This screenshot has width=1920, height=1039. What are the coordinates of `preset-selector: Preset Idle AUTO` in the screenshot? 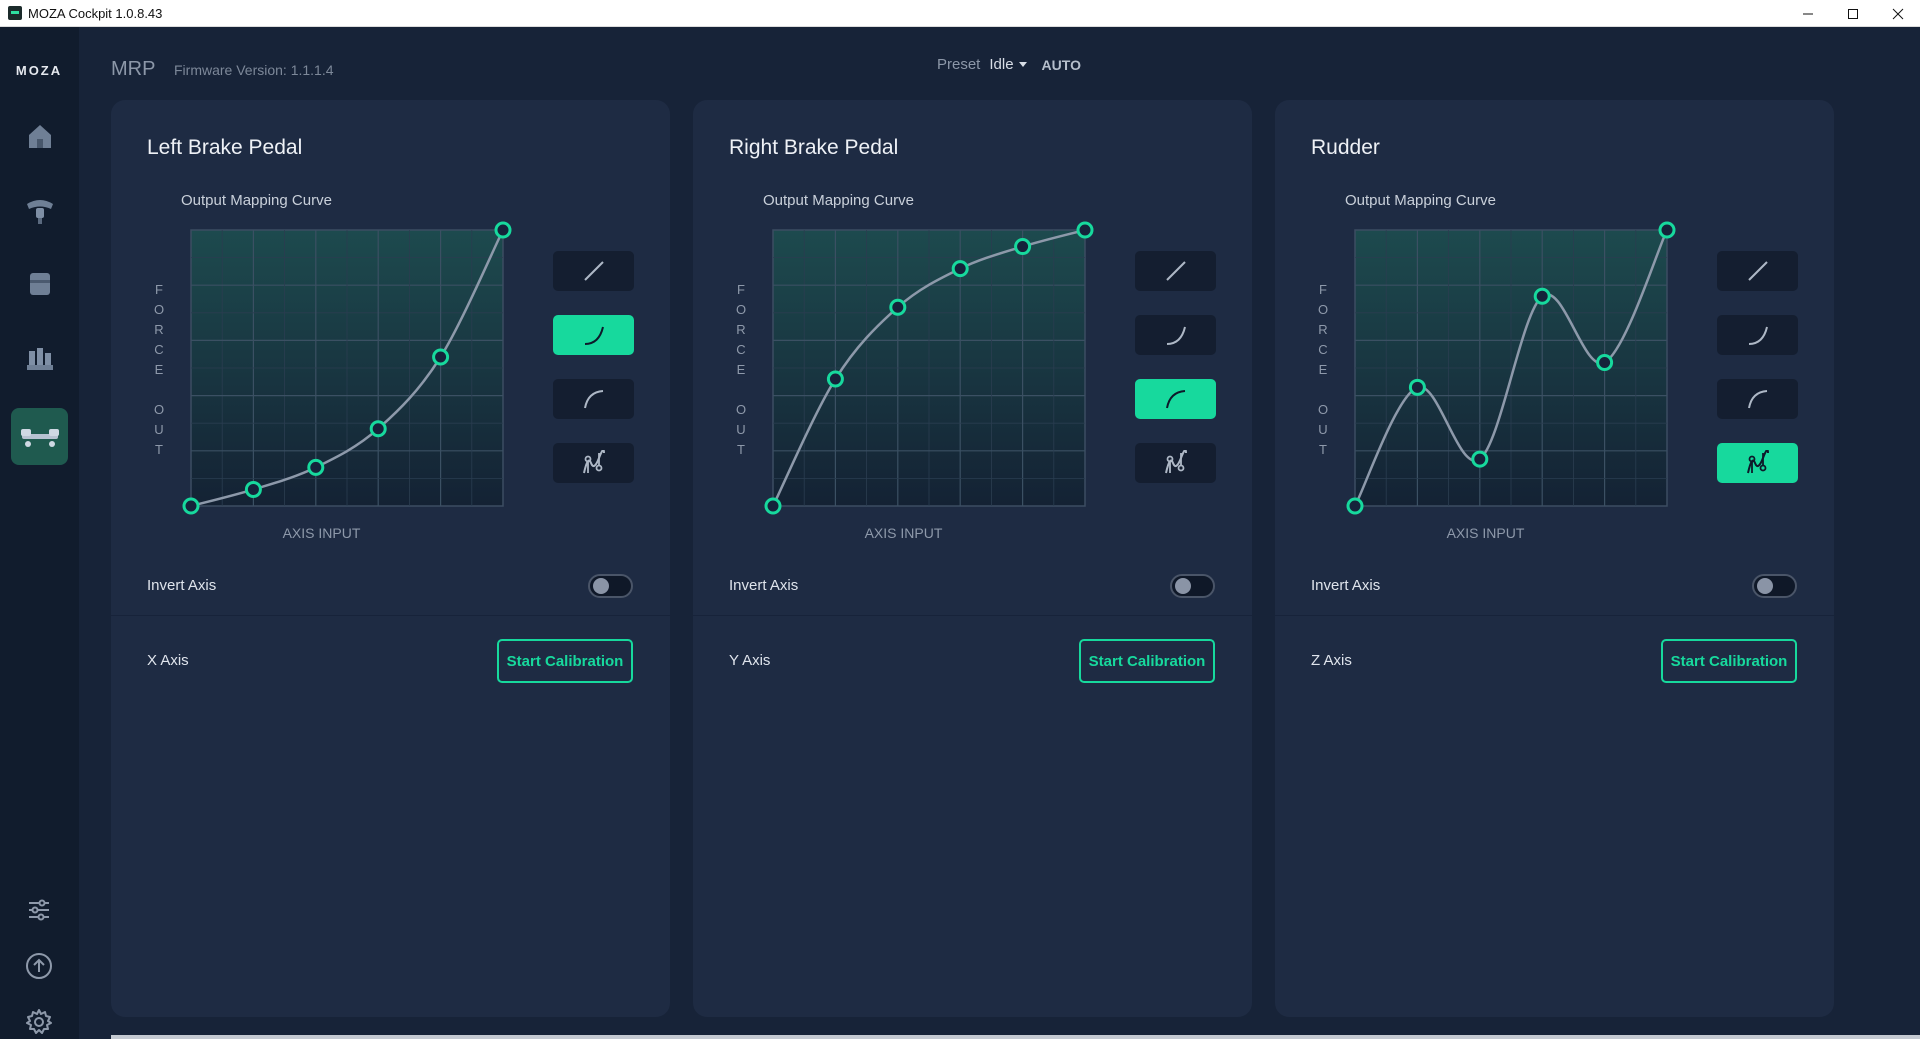 It's located at (1009, 64).